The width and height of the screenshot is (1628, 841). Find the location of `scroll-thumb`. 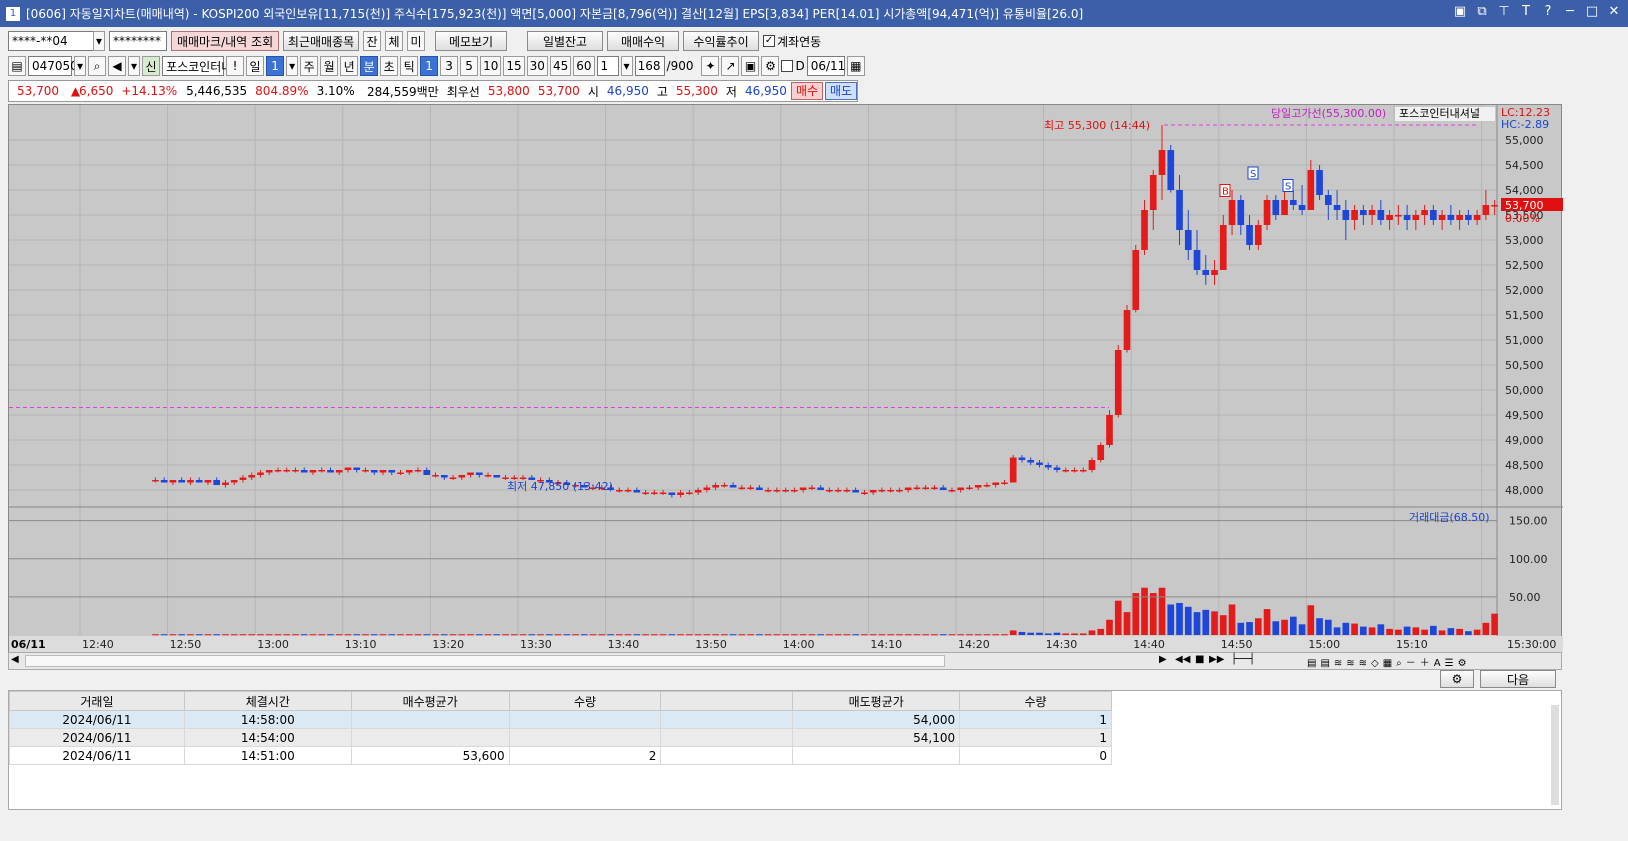

scroll-thumb is located at coordinates (485, 661).